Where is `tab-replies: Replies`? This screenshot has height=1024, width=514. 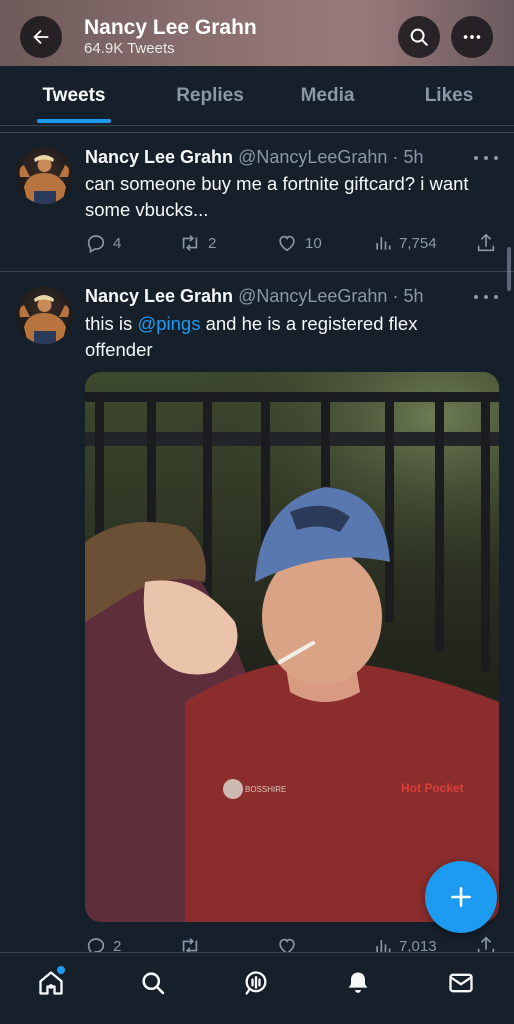
tab-replies: Replies is located at coordinates (210, 96).